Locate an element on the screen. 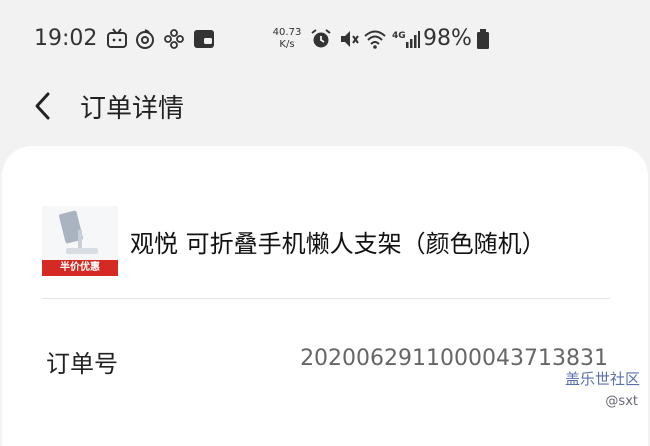 The width and height of the screenshot is (650, 446). battery-percent: 98% is located at coordinates (447, 38).